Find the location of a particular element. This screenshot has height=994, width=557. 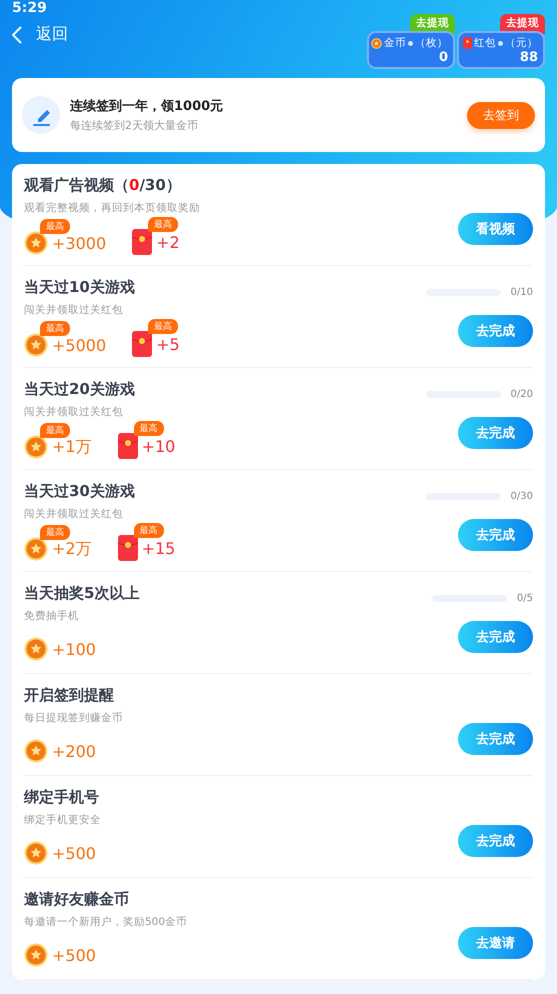

sign-in-title: 连续签到一年，领1000元 is located at coordinates (147, 106).